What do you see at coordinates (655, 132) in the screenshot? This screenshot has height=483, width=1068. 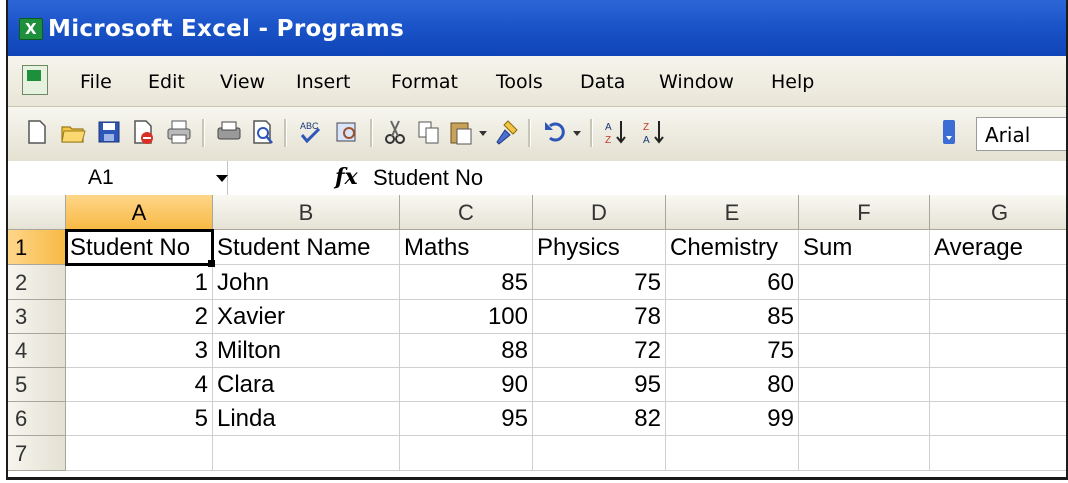 I see `sort-descending-icon: Z A` at bounding box center [655, 132].